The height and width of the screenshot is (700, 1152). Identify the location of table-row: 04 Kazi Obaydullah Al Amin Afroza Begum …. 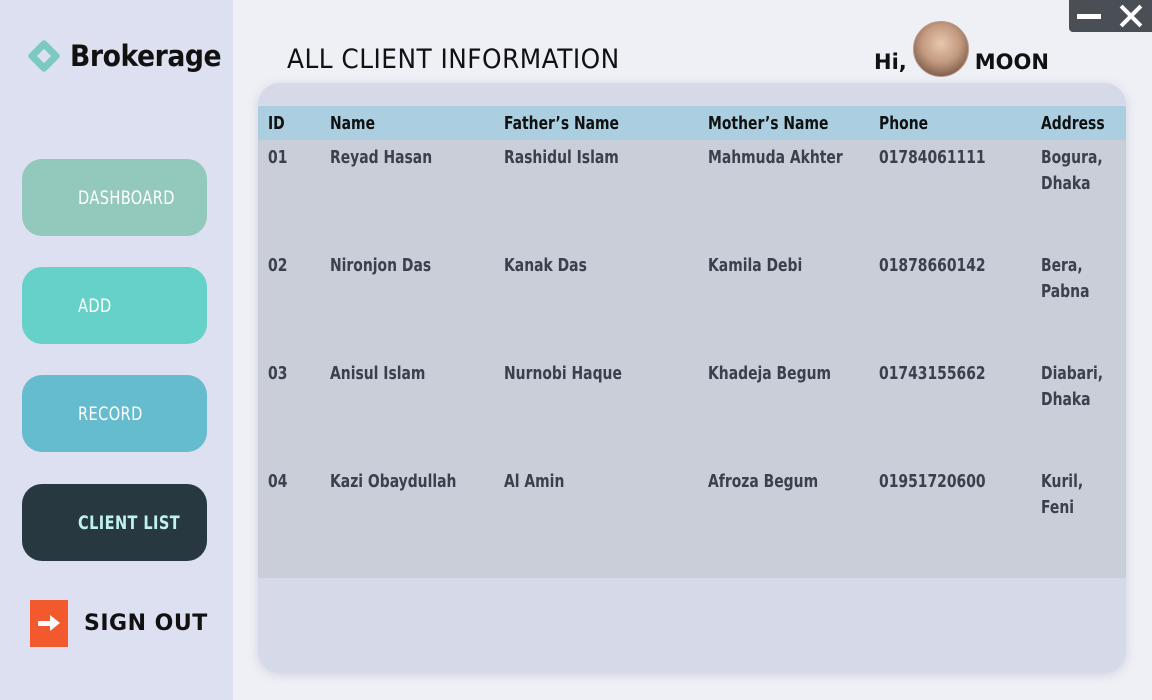
(692, 523).